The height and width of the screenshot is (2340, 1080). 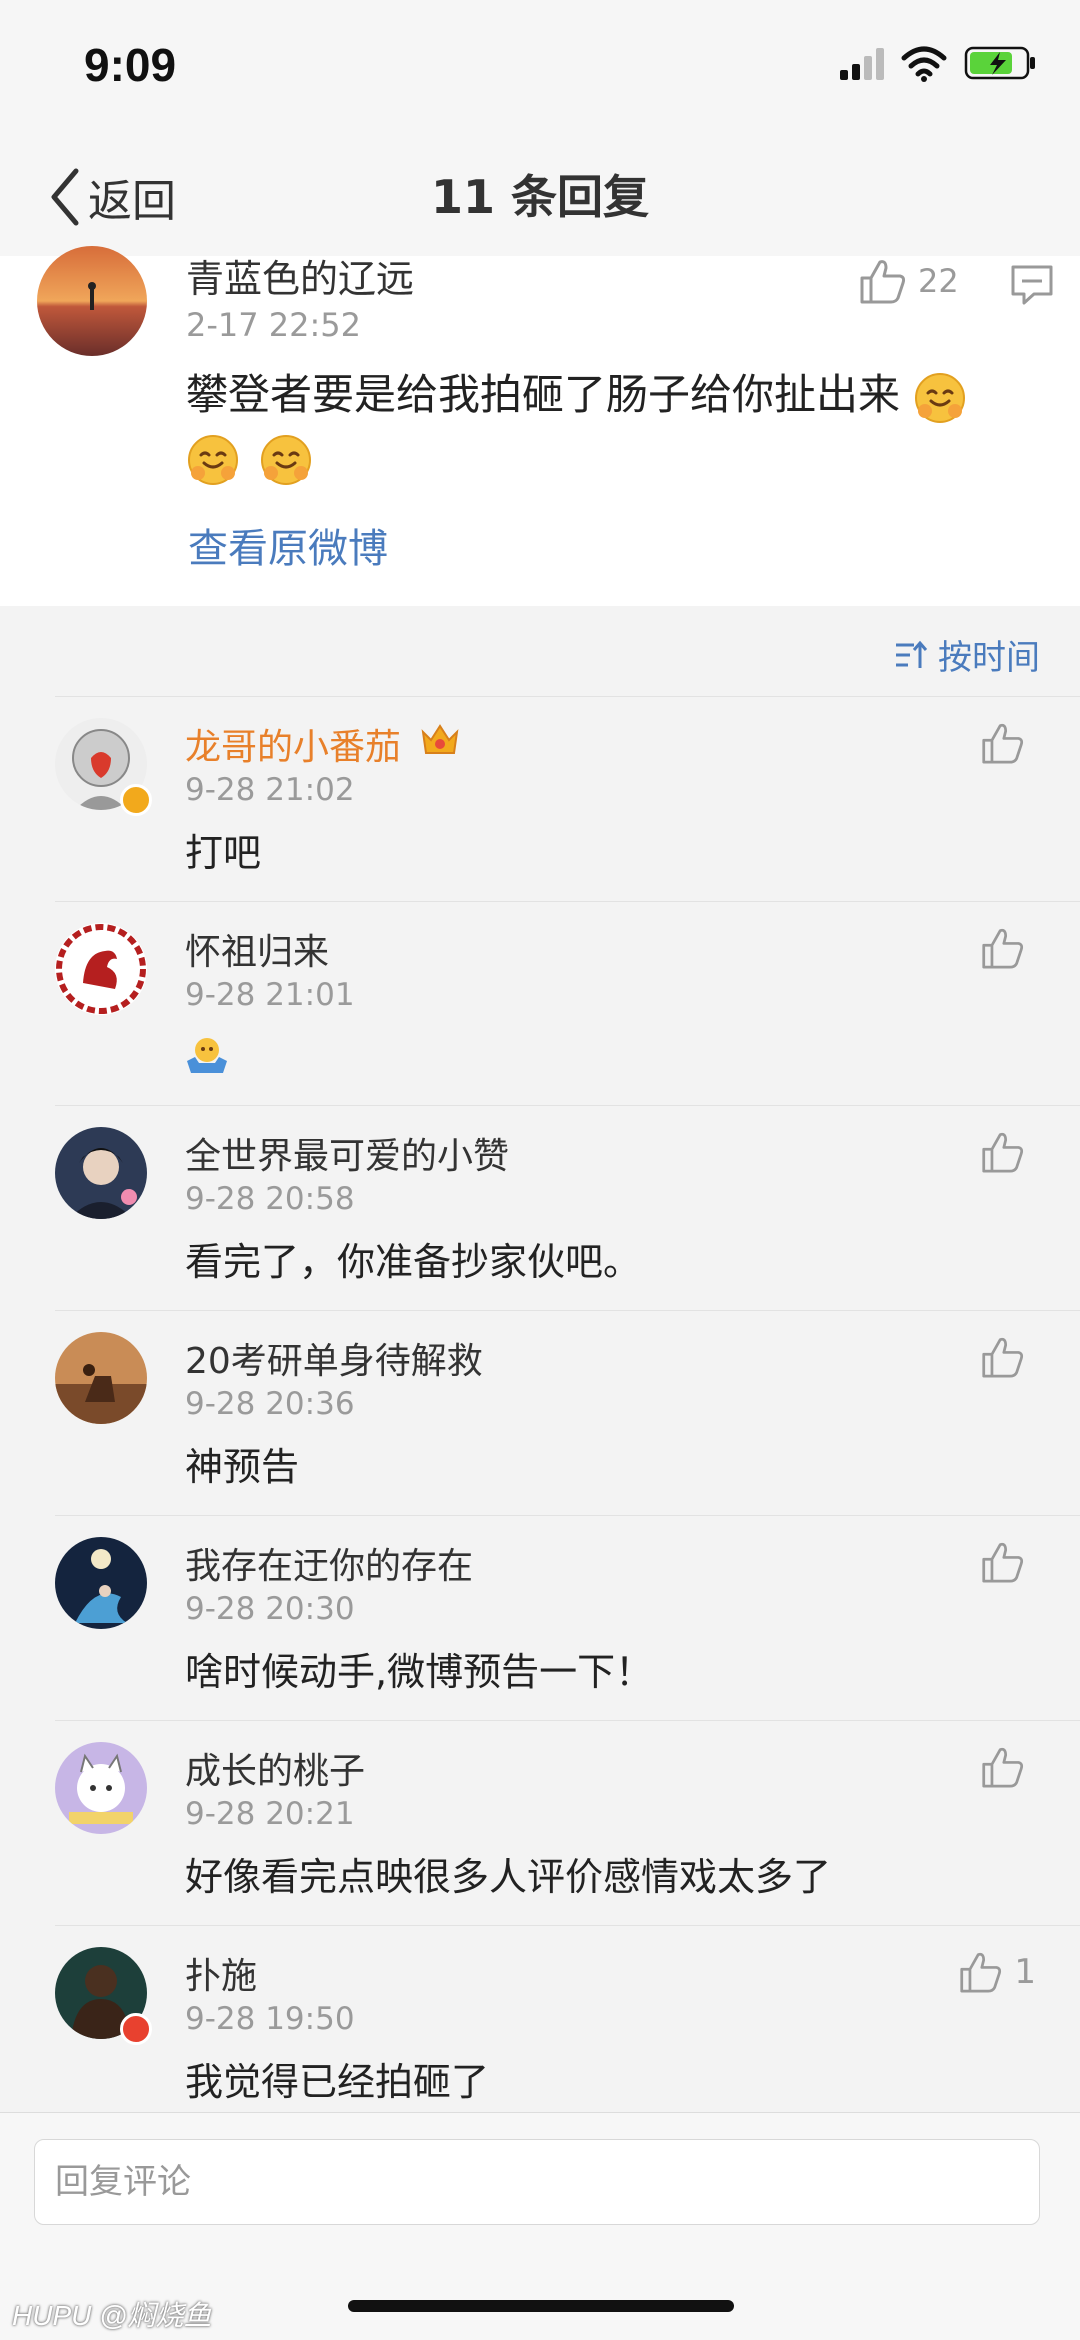 I want to click on status-icons, so click(x=940, y=64).